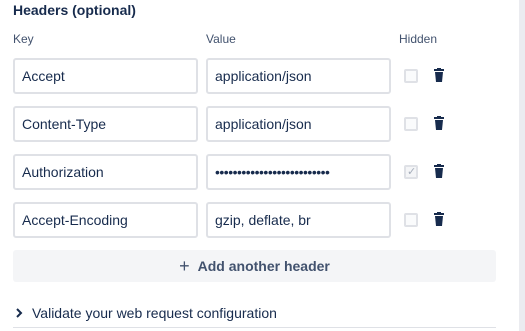 This screenshot has height=331, width=525. I want to click on chevron-right-icon, so click(19, 313).